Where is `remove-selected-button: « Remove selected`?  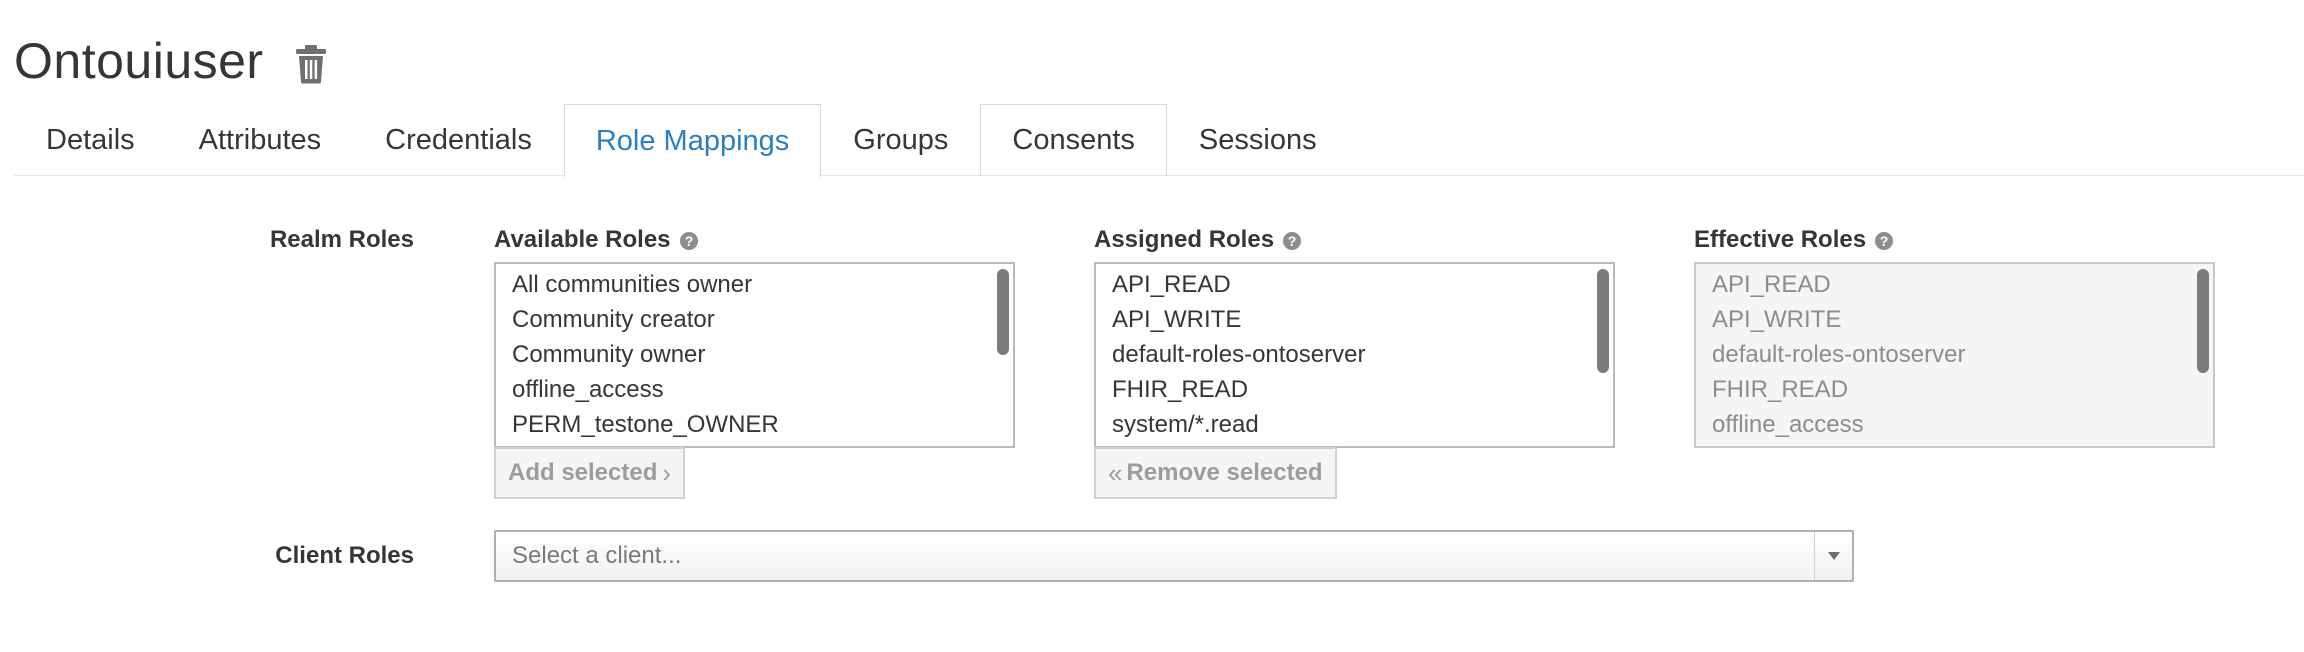
remove-selected-button: « Remove selected is located at coordinates (1215, 473).